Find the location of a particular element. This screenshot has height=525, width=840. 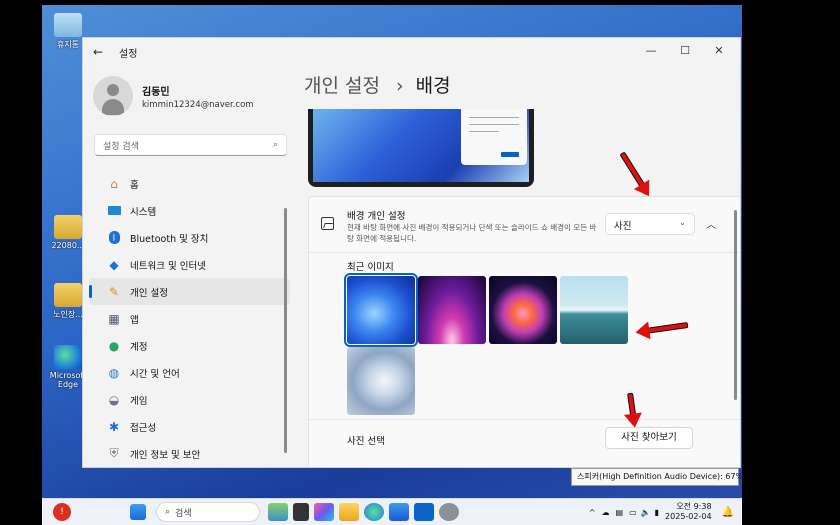

sidebar-item-network: ◆ 네트워크 및 인터넷 is located at coordinates (189, 264).